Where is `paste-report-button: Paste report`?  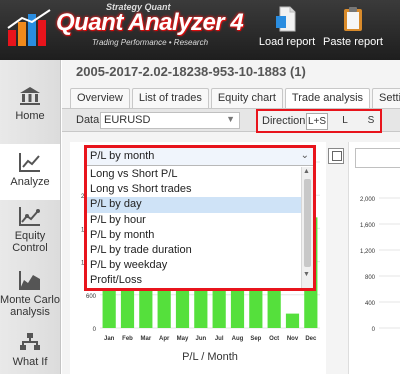
paste-report-button: Paste report is located at coordinates (353, 31).